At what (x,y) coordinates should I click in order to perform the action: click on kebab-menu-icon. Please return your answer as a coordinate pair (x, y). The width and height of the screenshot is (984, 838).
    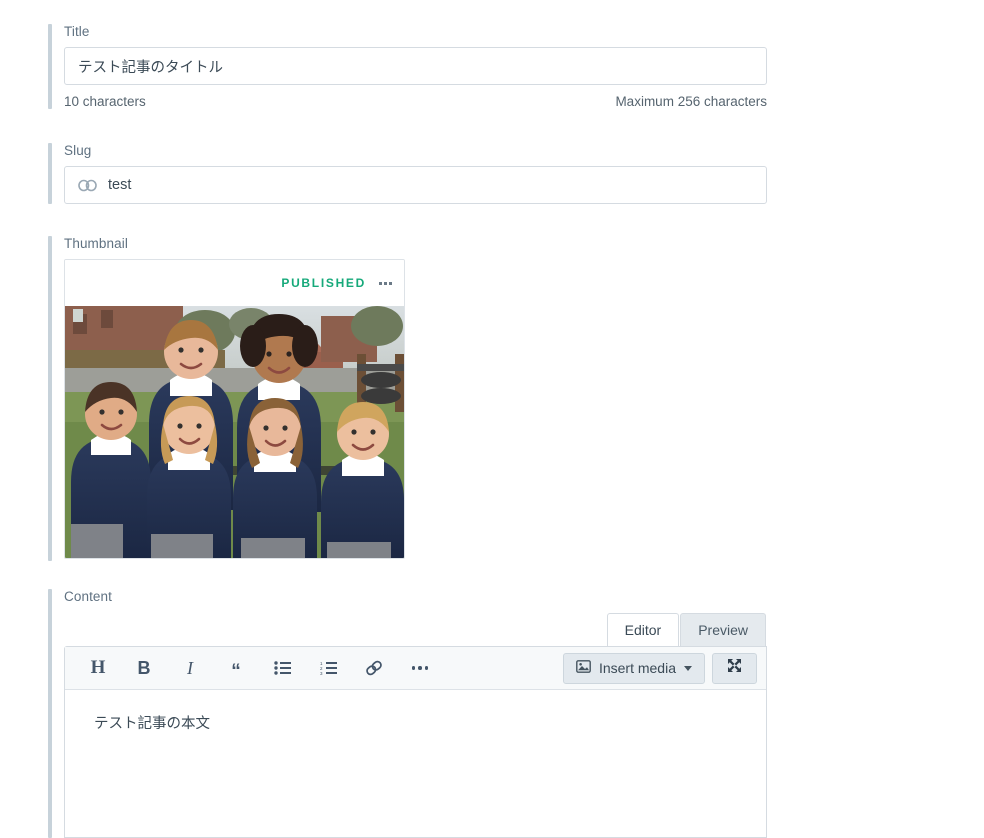
    Looking at the image, I should click on (385, 283).